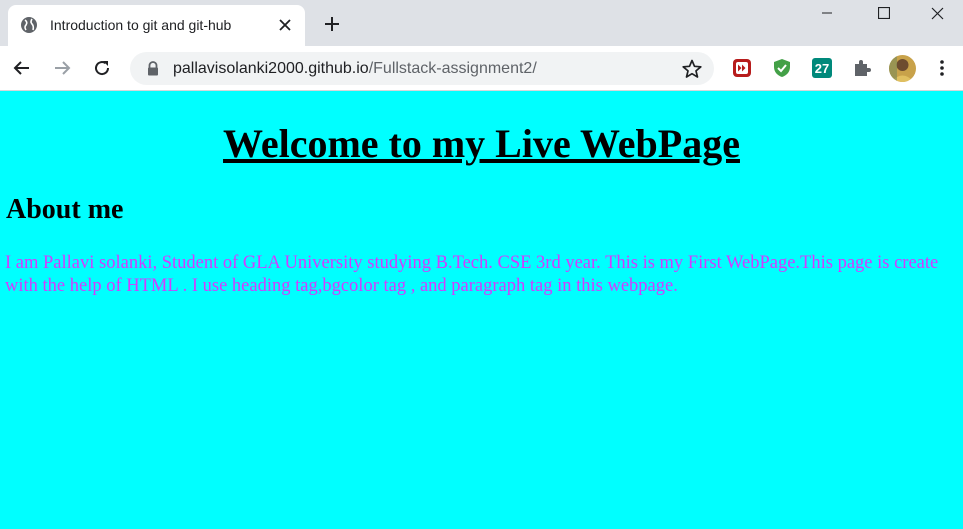 The width and height of the screenshot is (963, 529). I want to click on about-heading: About me, so click(65, 209).